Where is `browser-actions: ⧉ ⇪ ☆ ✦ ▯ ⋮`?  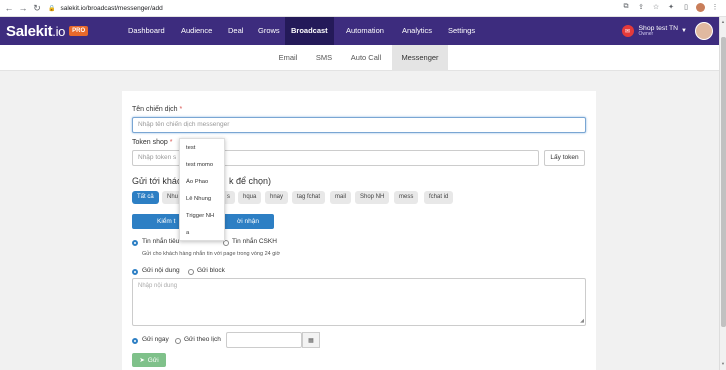 browser-actions: ⧉ ⇪ ☆ ✦ ▯ ⋮ is located at coordinates (670, 7).